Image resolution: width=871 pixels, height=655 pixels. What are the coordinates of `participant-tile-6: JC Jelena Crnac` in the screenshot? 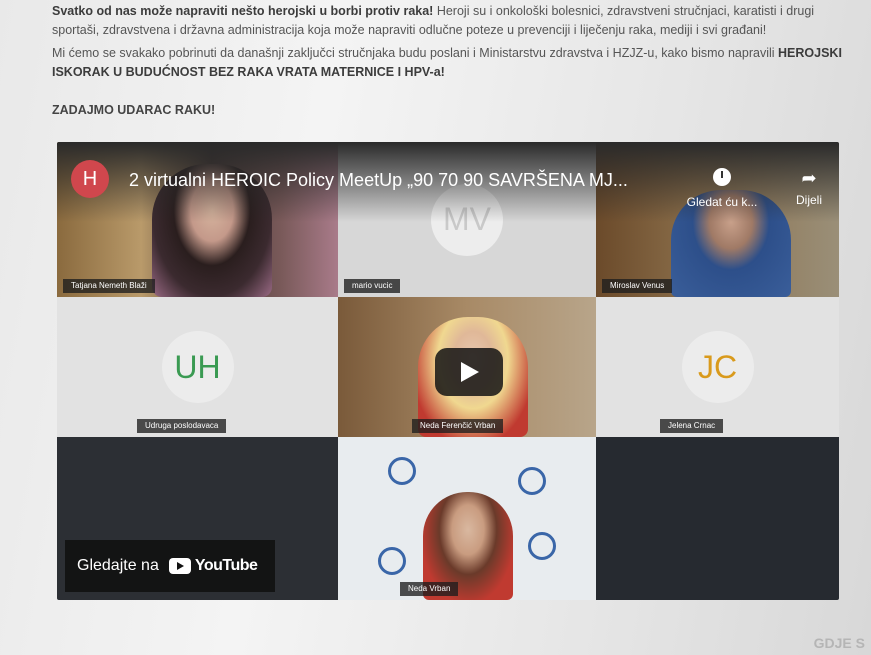 It's located at (717, 367).